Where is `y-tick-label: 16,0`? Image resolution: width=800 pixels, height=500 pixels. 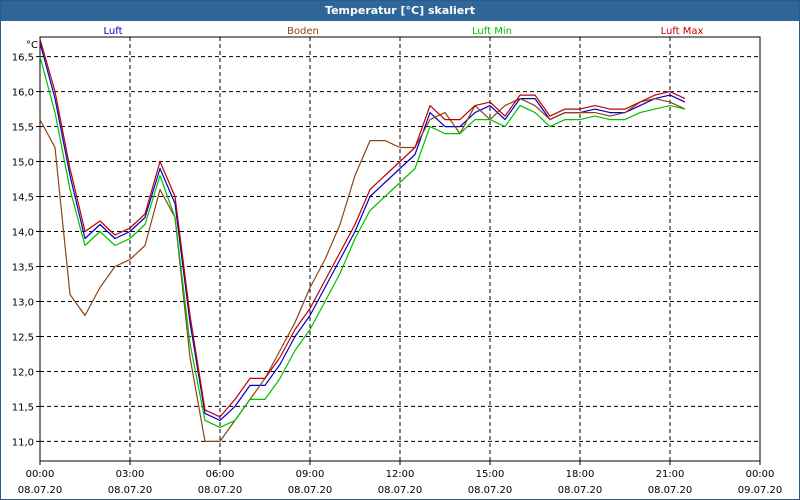 y-tick-label: 16,0 is located at coordinates (23, 93).